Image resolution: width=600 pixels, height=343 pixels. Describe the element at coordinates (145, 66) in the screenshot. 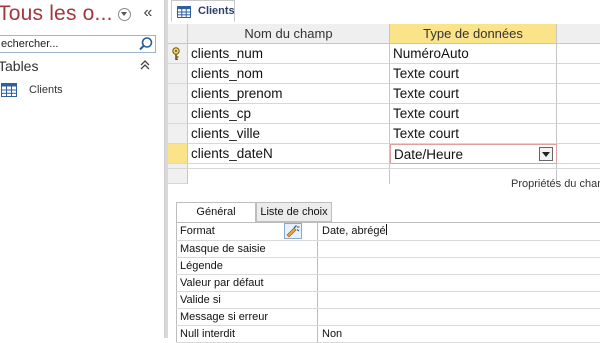

I see `chevron-up-icon` at that location.